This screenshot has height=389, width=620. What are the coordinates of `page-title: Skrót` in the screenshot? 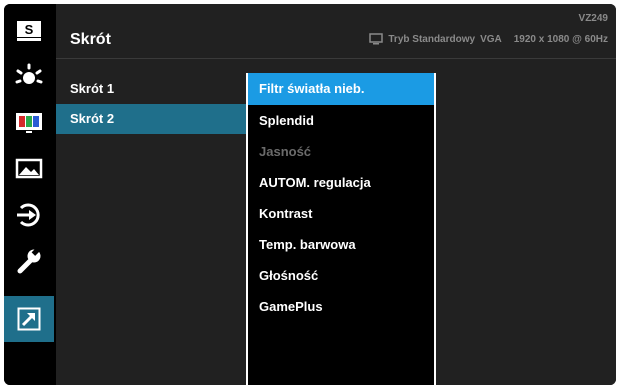 It's located at (90, 39).